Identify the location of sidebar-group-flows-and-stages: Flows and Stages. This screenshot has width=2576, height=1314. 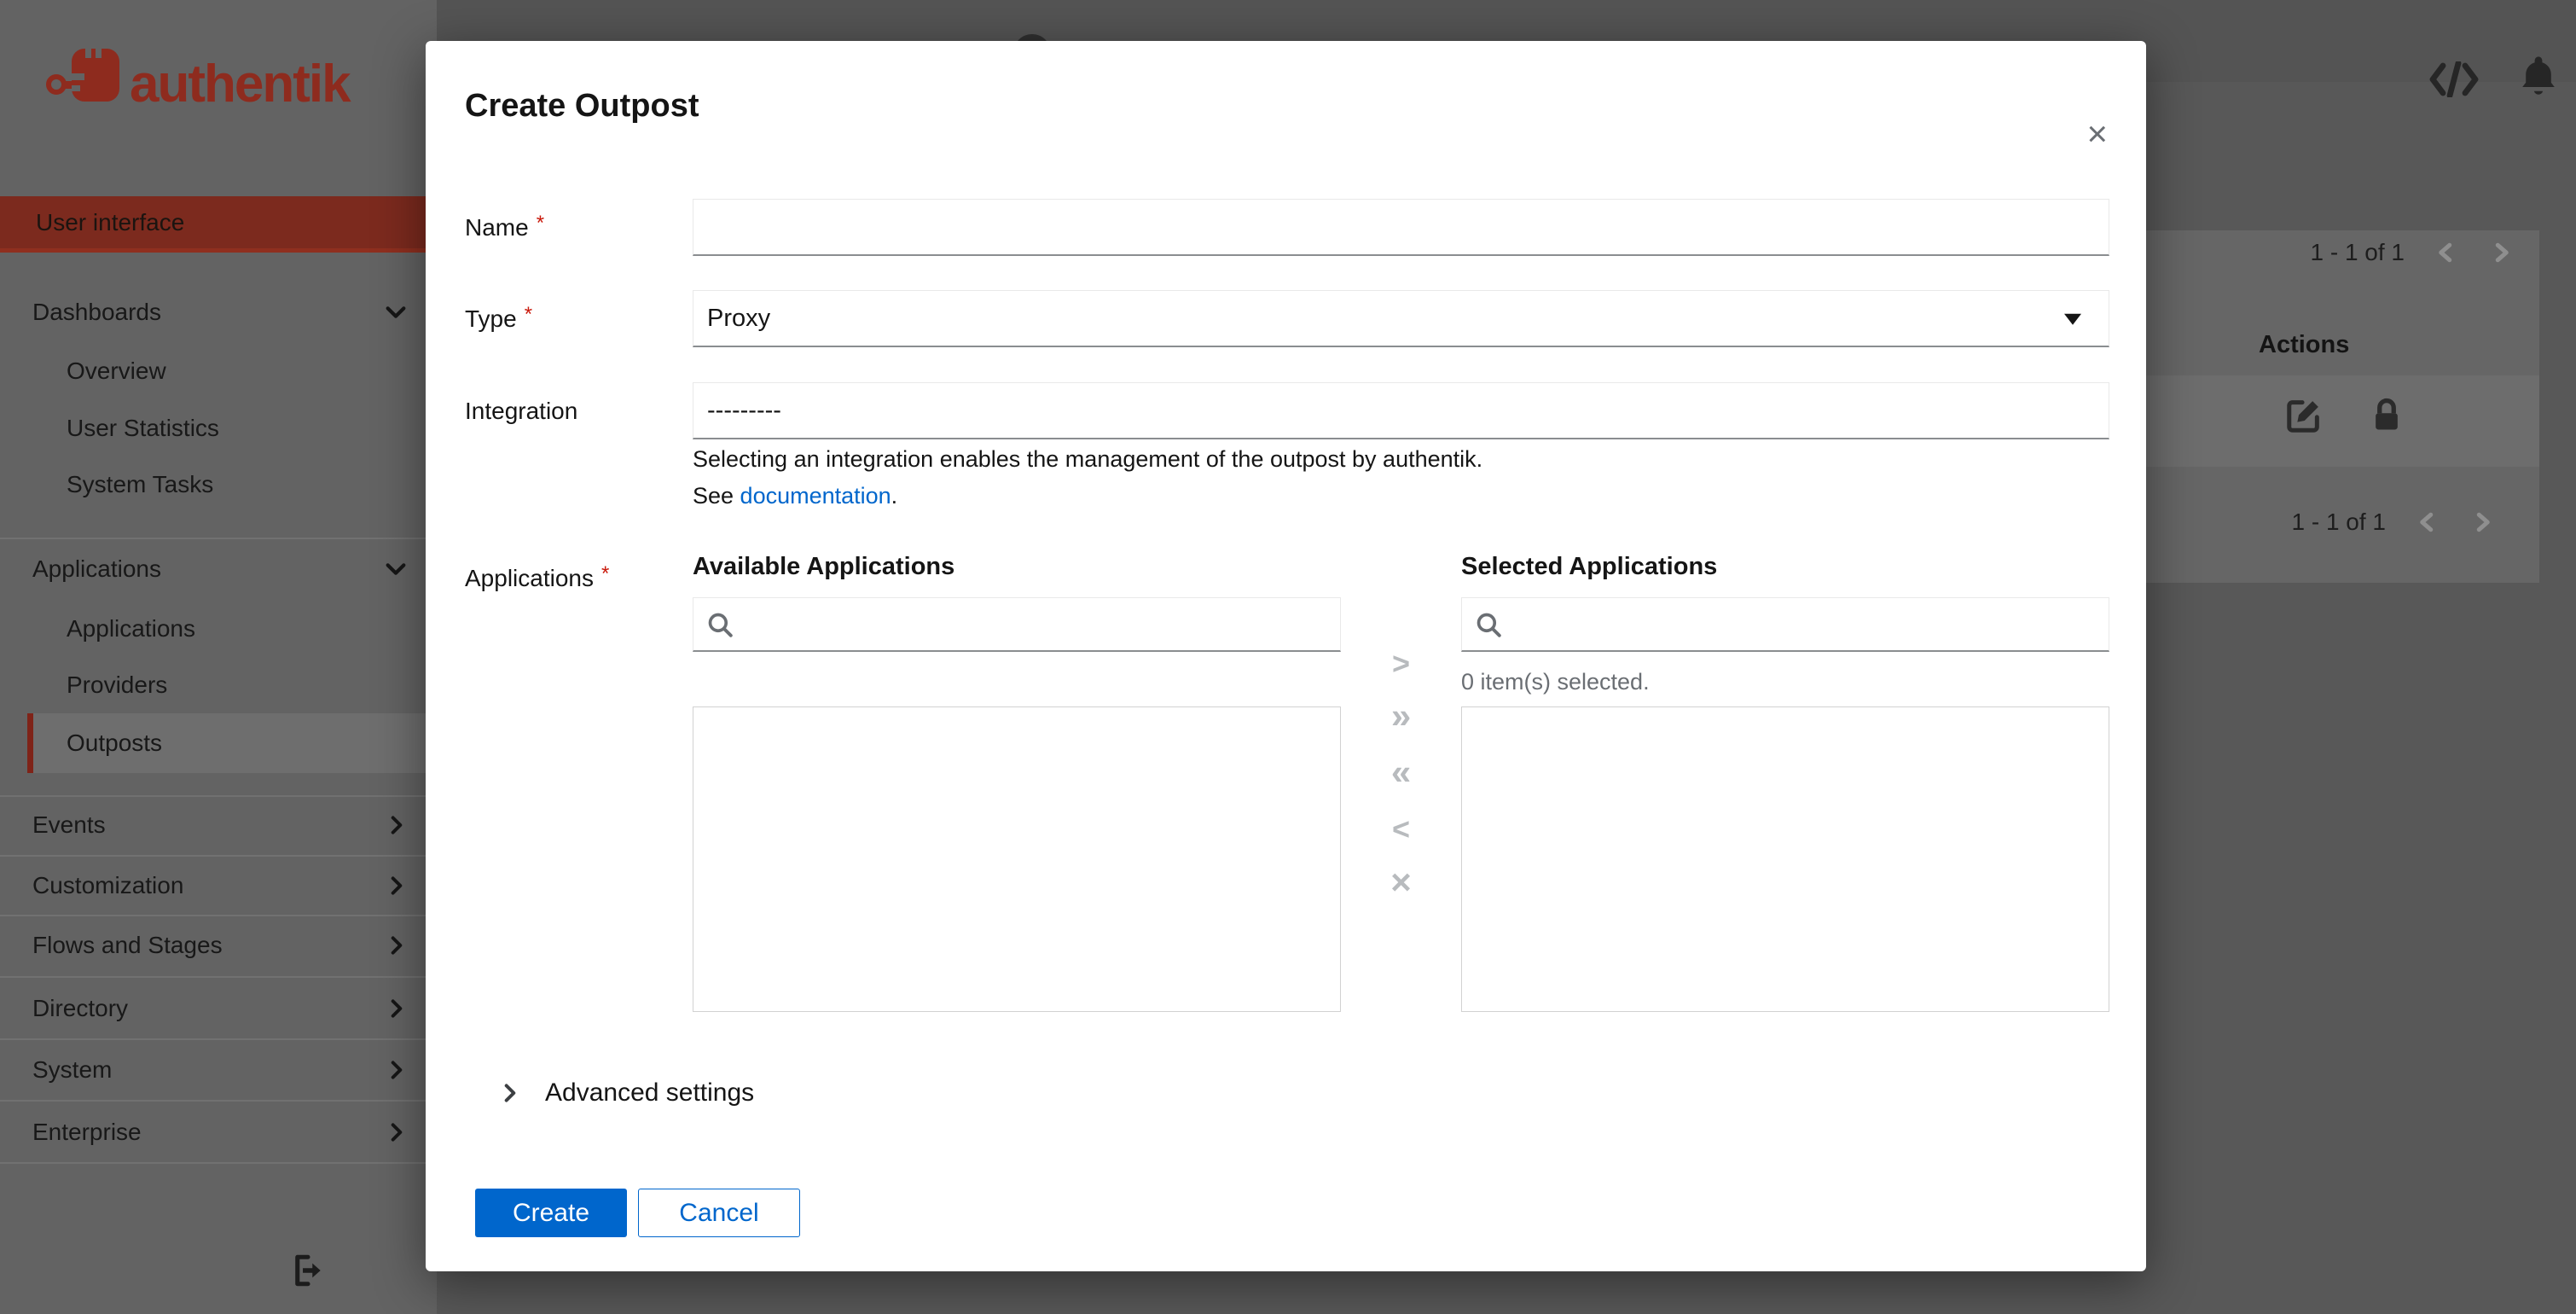
(218, 945).